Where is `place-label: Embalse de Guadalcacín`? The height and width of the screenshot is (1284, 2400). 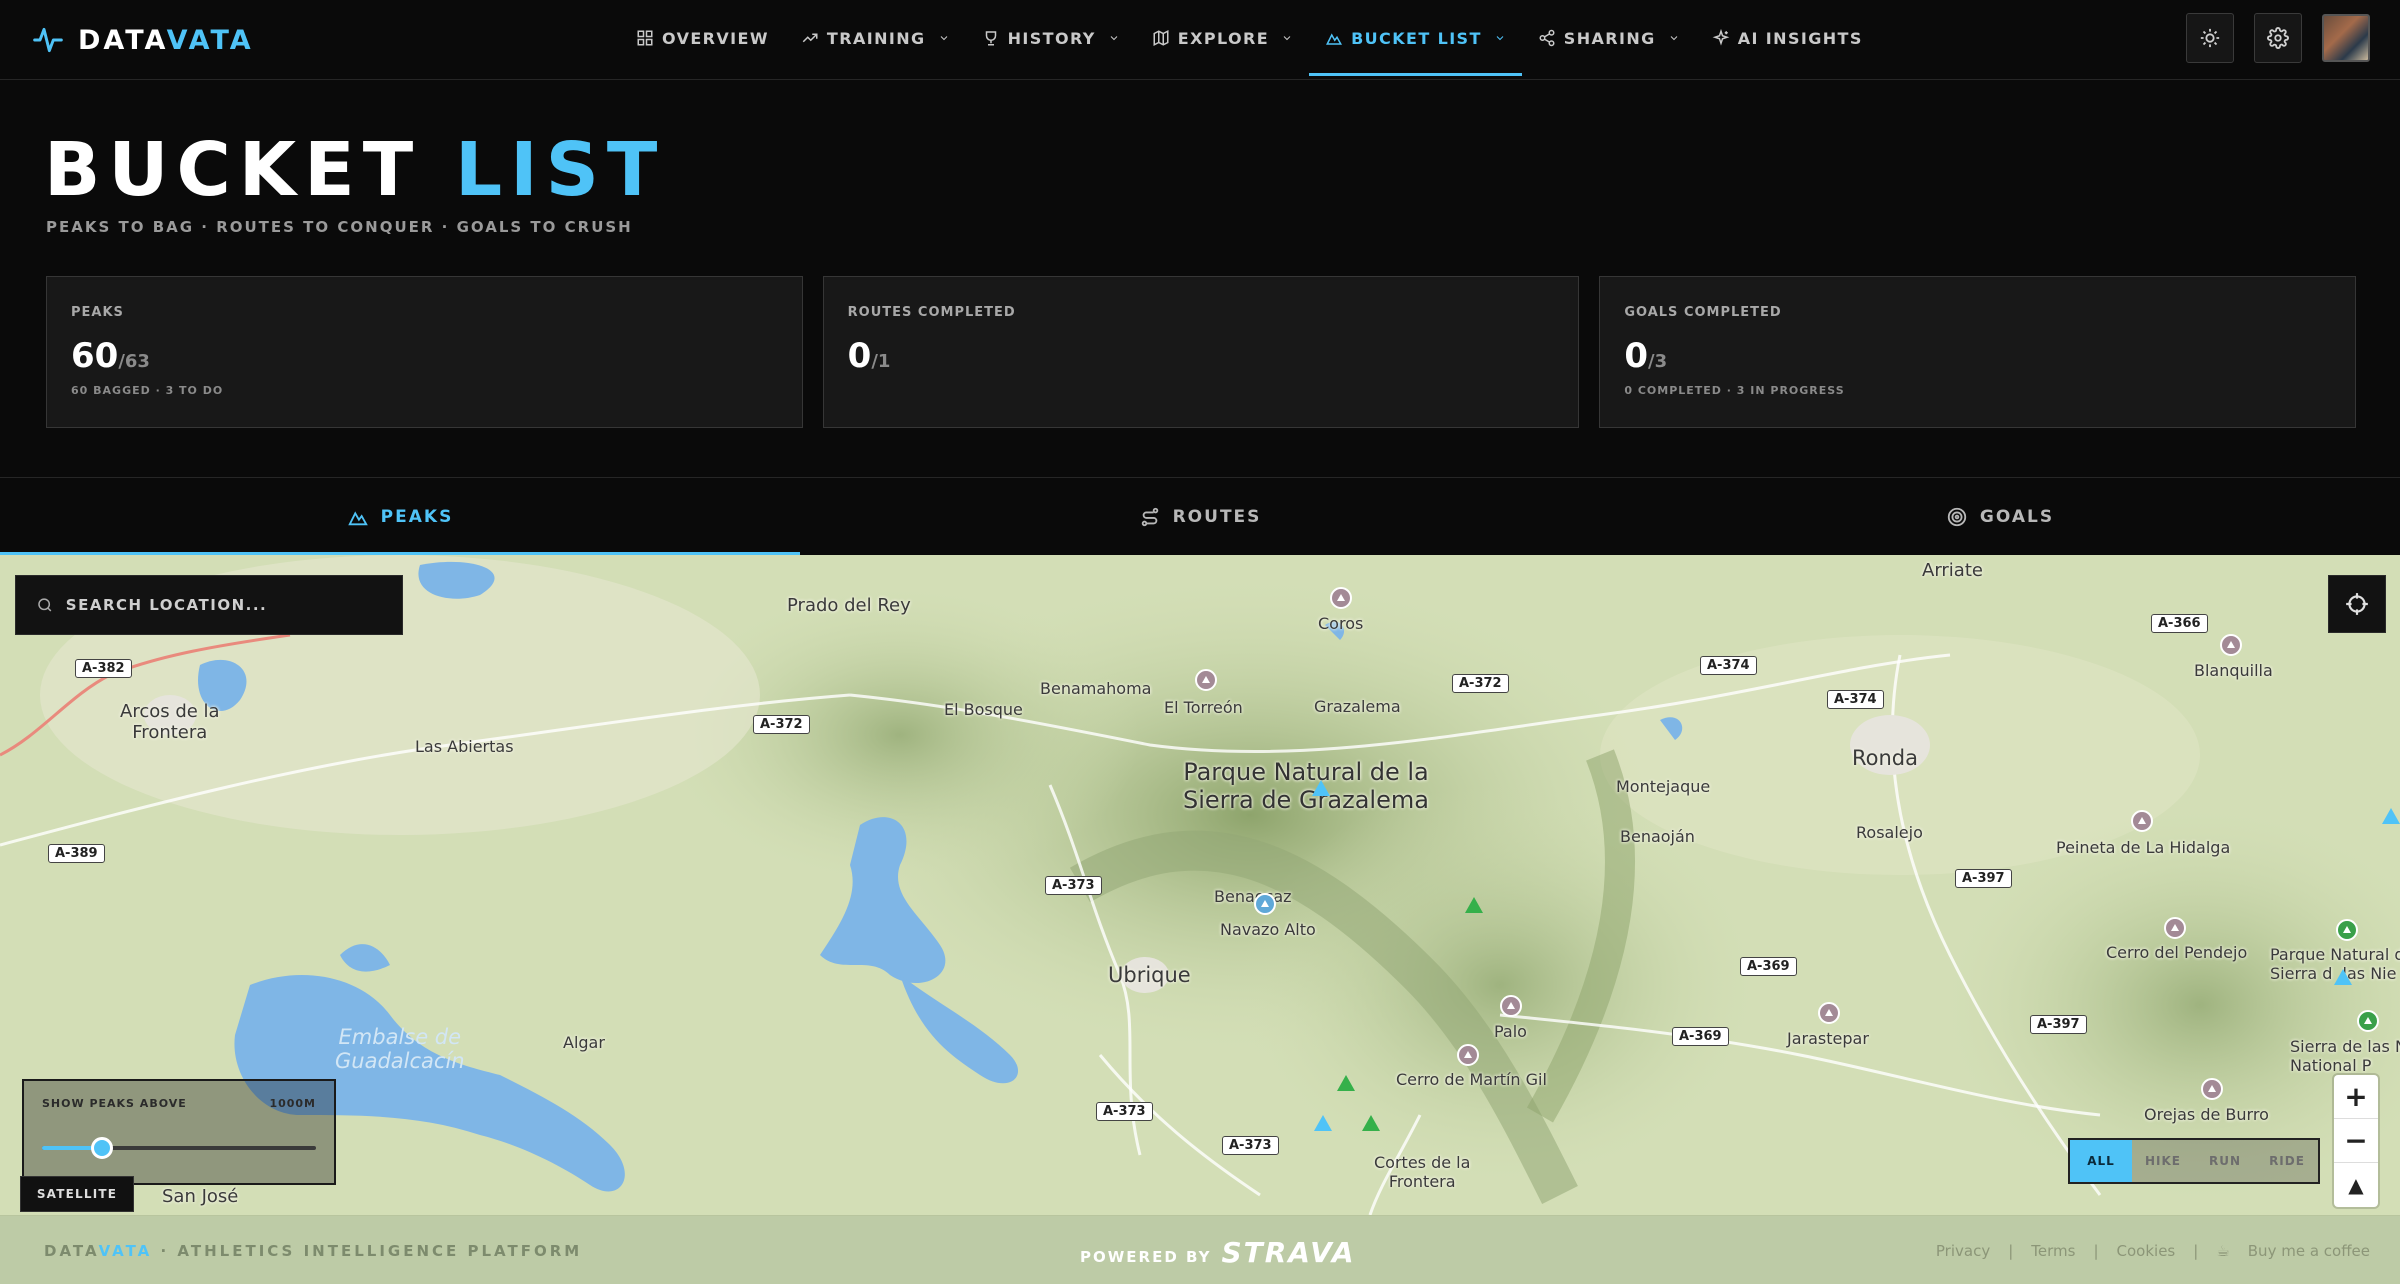
place-label: Embalse de Guadalcacín is located at coordinates (400, 1049).